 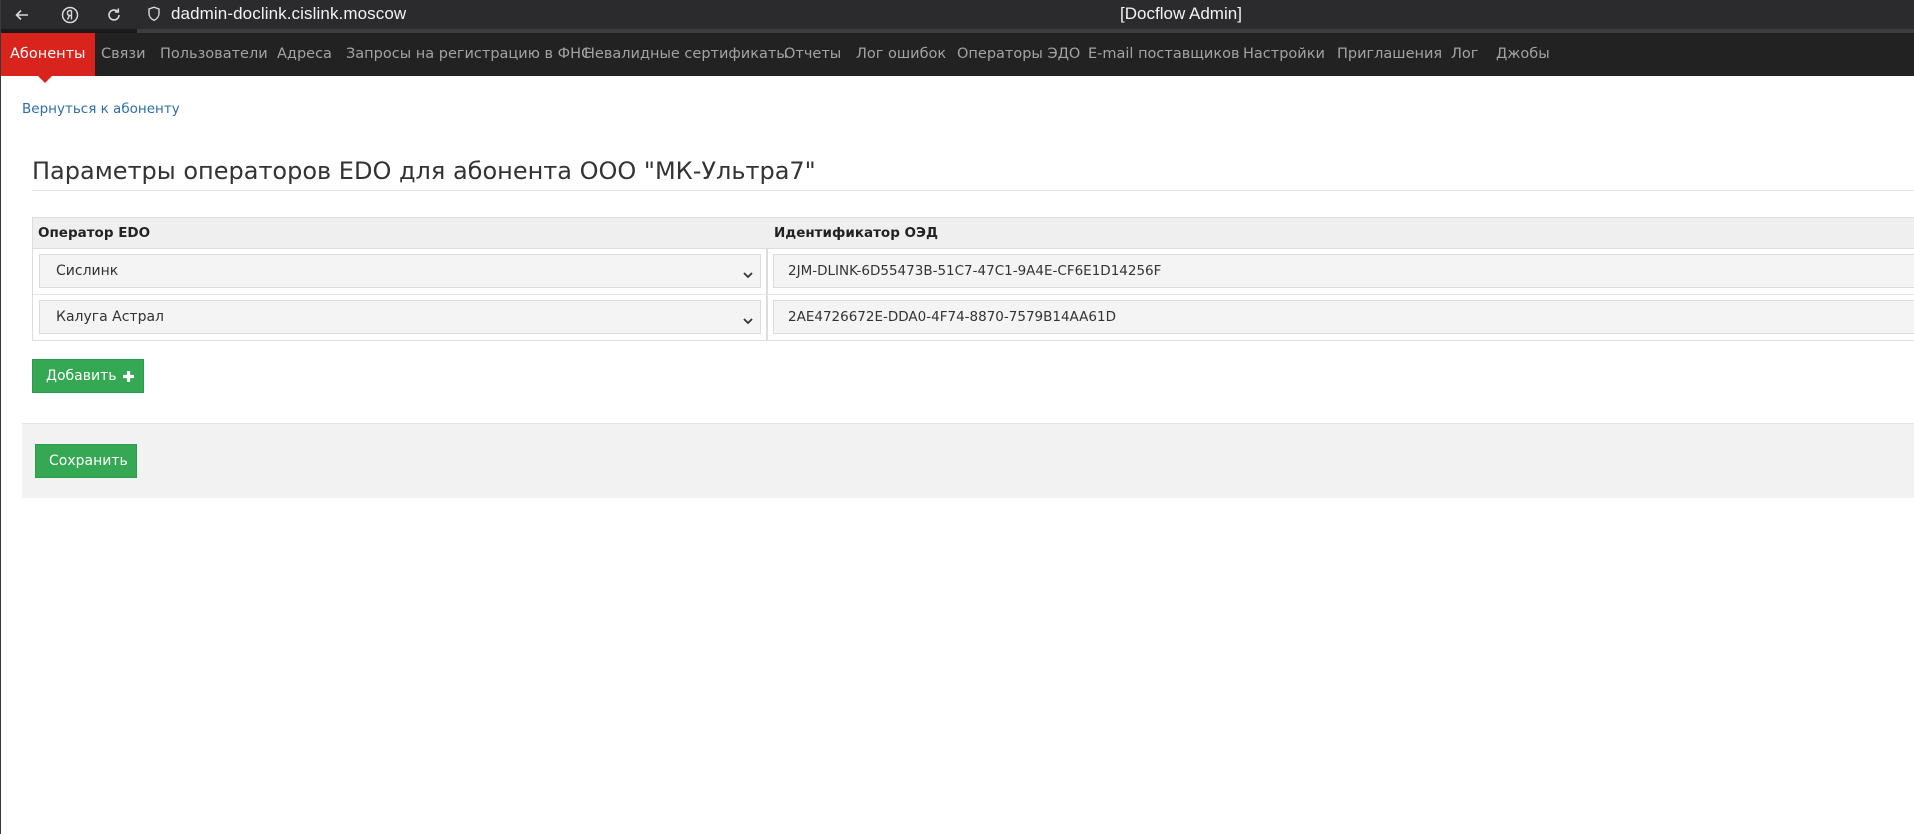 I want to click on operator-select-value: Калуга Астрал, so click(x=110, y=317).